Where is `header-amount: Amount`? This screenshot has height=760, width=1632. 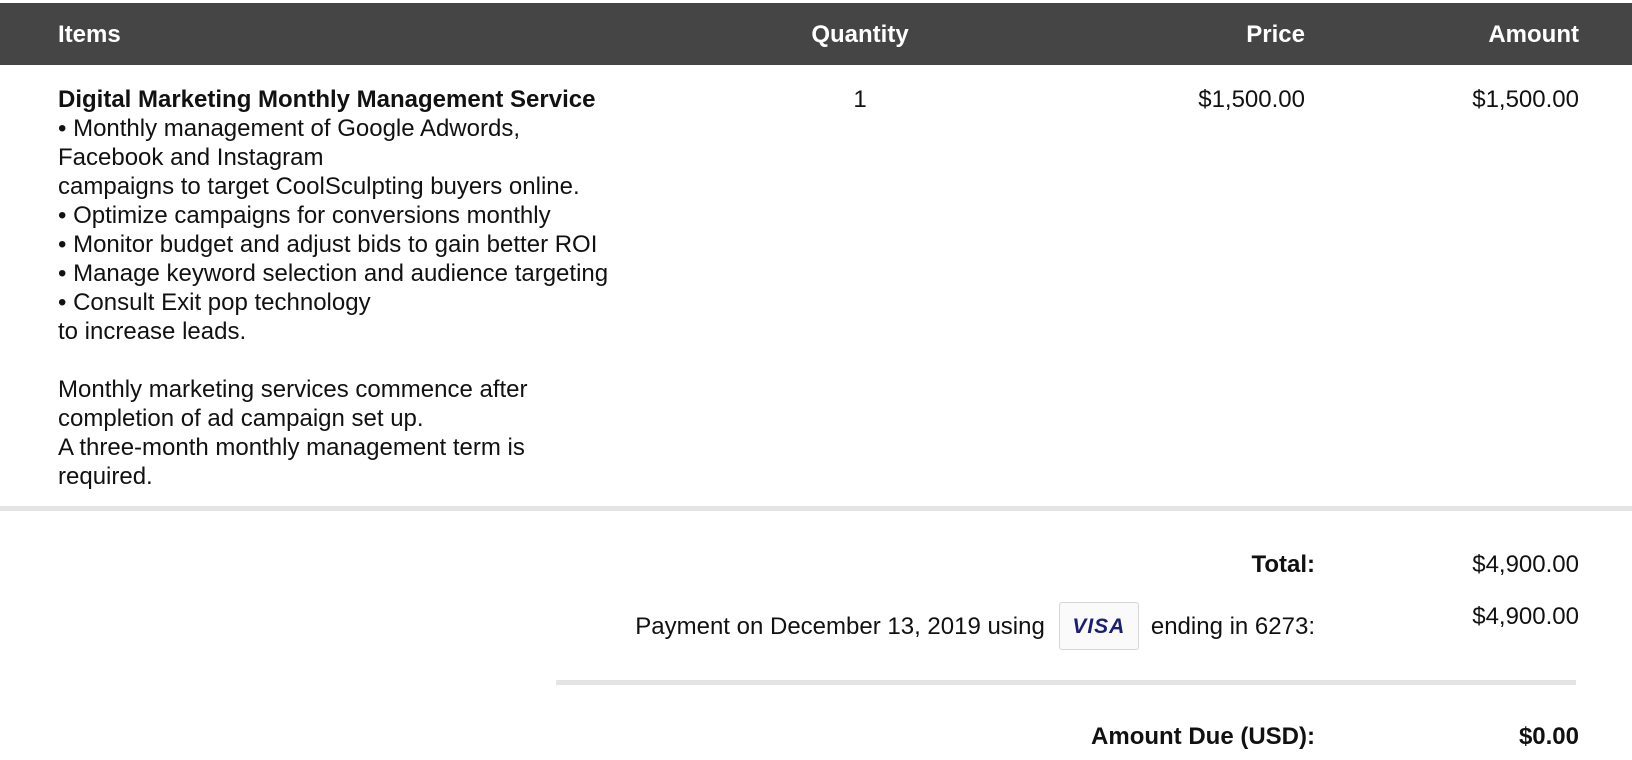 header-amount: Amount is located at coordinates (1533, 34).